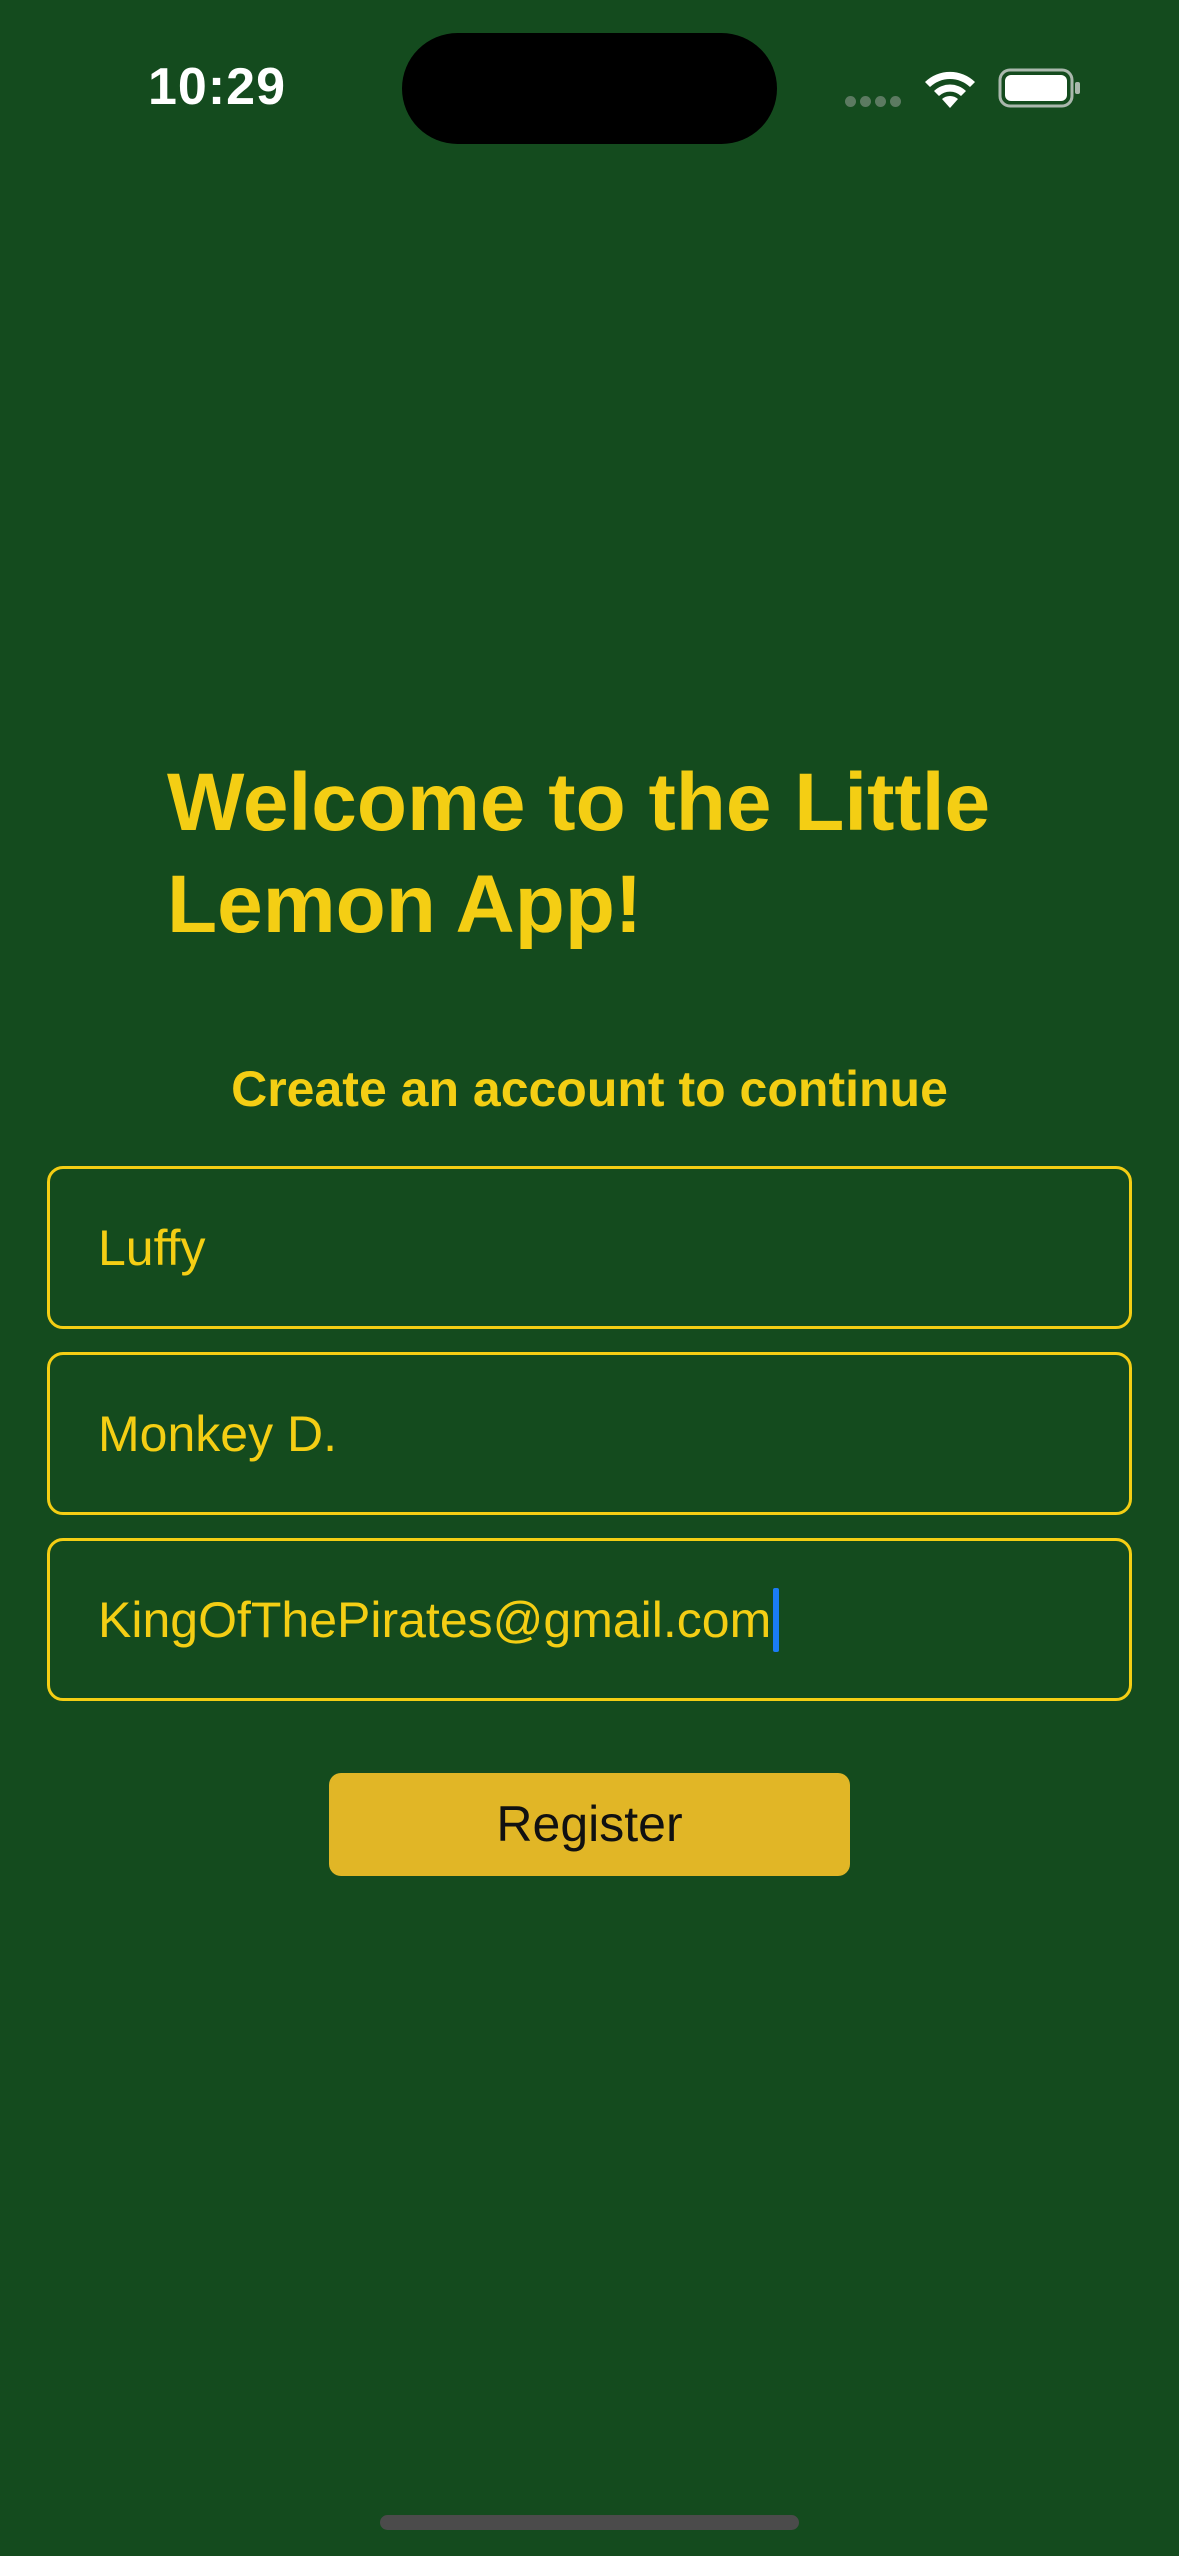 This screenshot has height=2556, width=1179. Describe the element at coordinates (589, 1247) in the screenshot. I see `first-name-field: Luffy` at that location.